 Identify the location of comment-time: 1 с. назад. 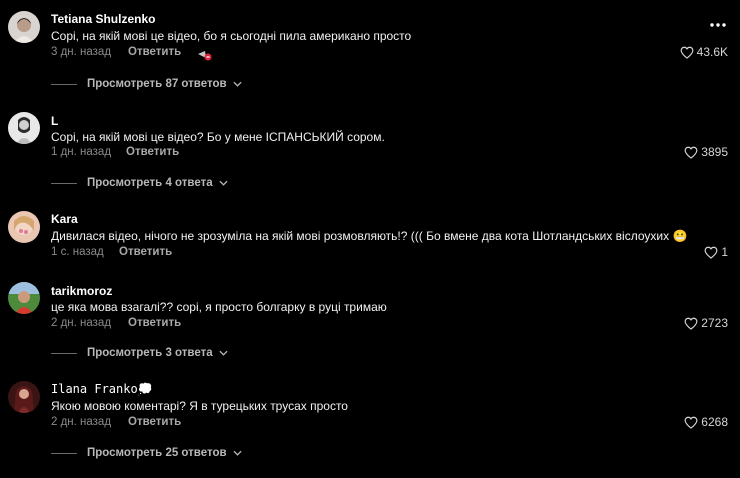
(77, 252).